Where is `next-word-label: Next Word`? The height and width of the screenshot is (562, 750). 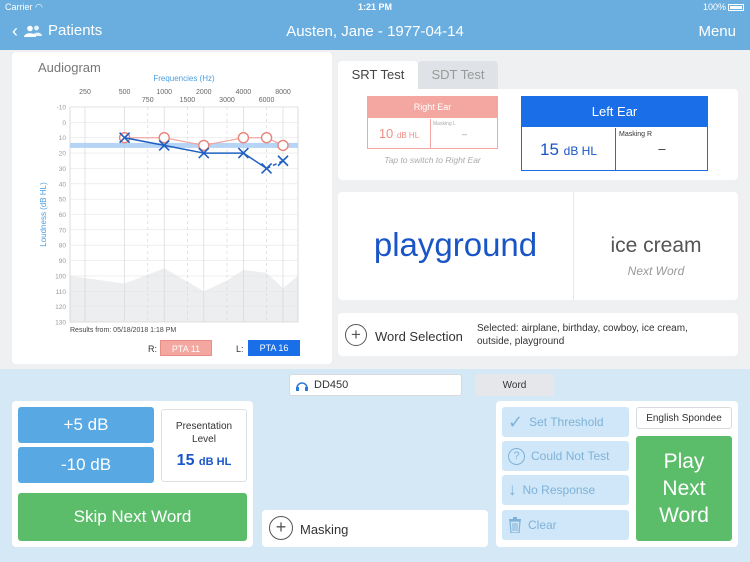 next-word-label: Next Word is located at coordinates (656, 271).